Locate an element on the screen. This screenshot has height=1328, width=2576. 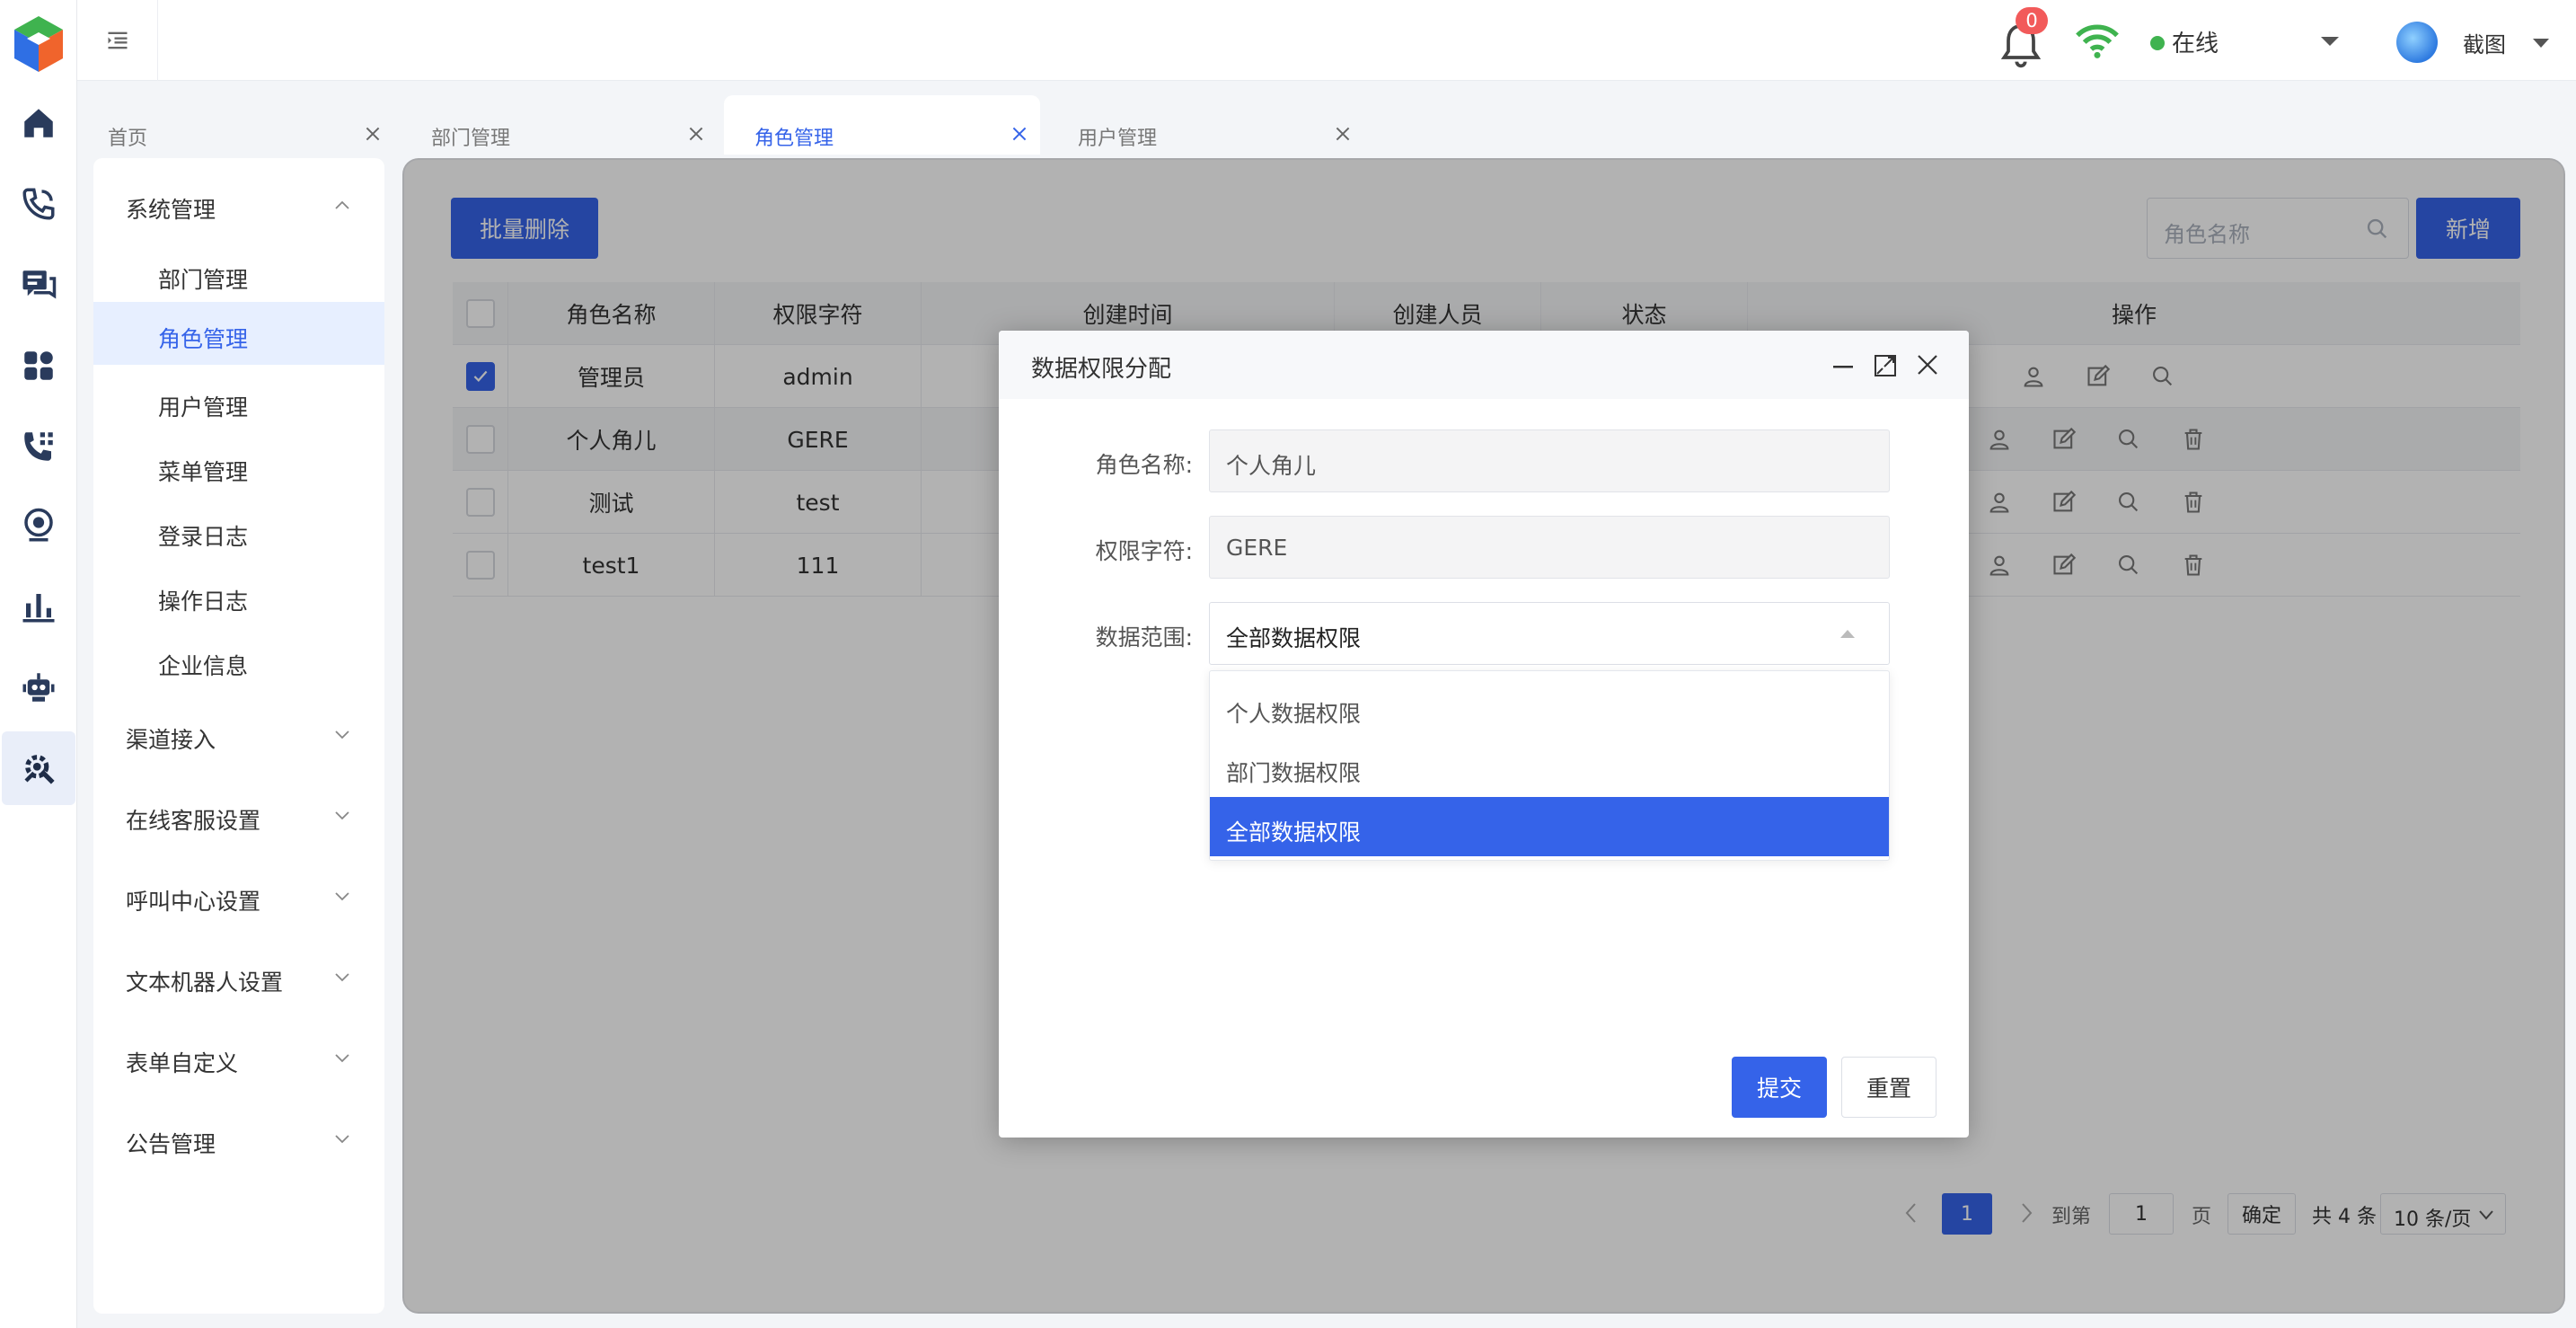
option-all-scope: 全部数据权限 is located at coordinates (1549, 826).